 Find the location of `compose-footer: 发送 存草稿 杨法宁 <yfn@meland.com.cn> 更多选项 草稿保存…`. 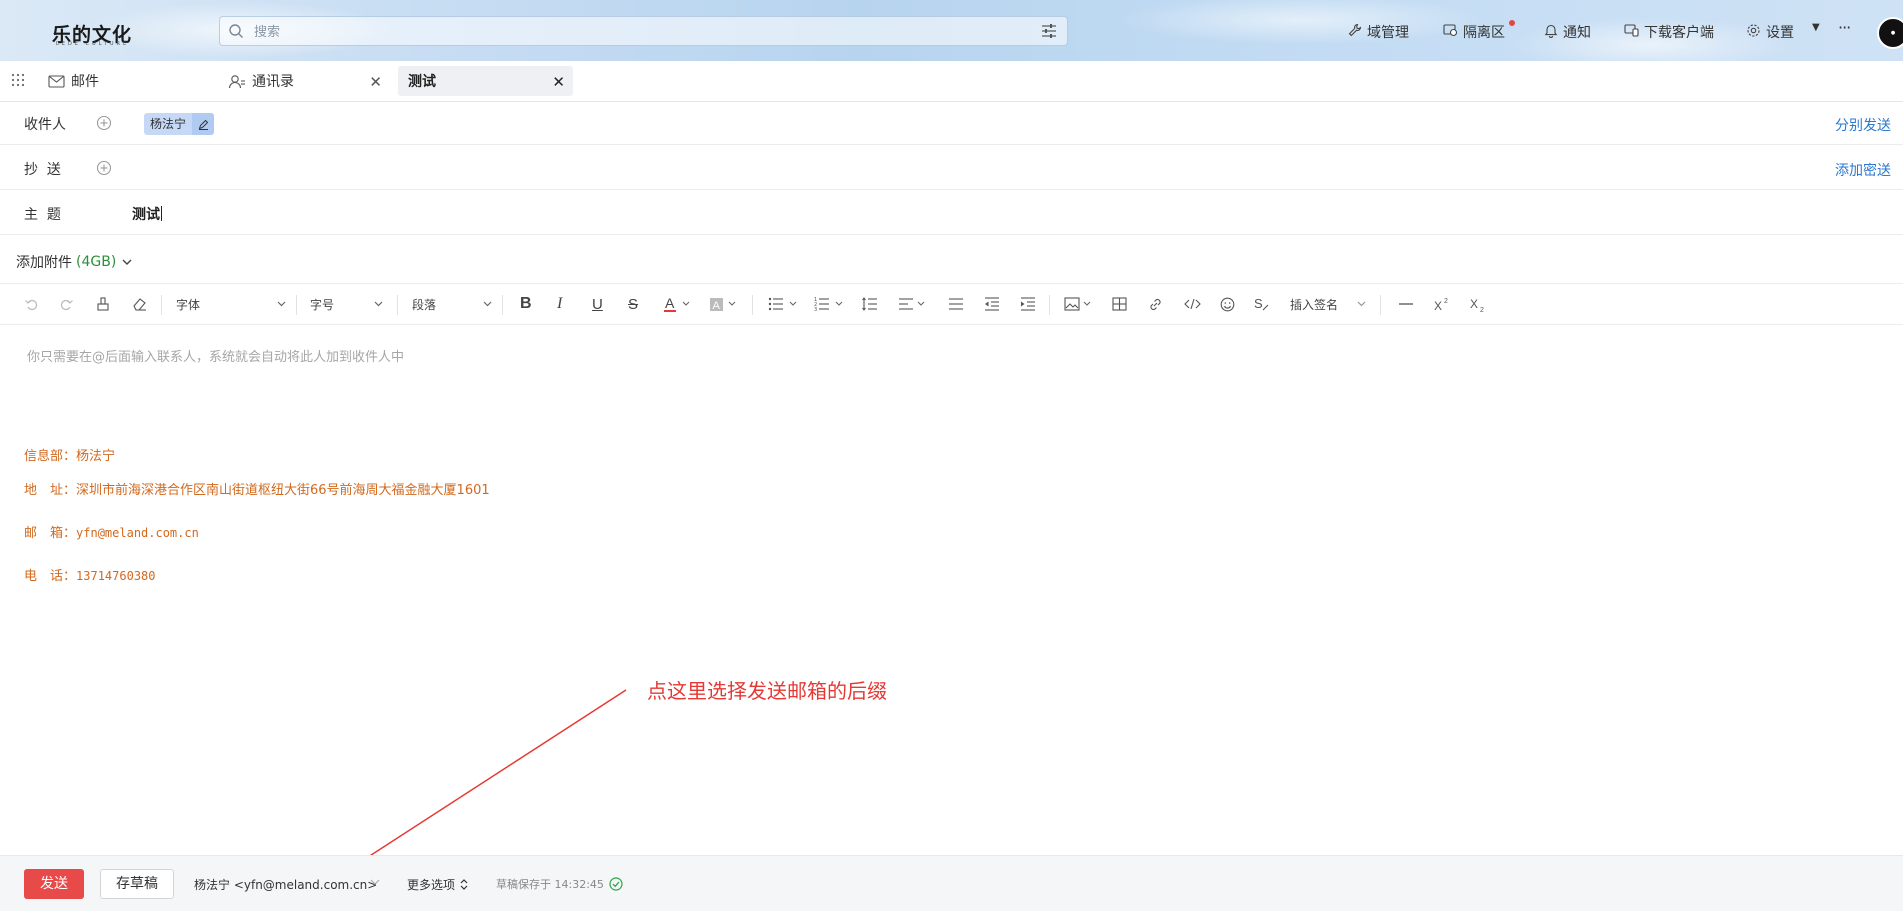

compose-footer: 发送 存草稿 杨法宁 <yfn@meland.com.cn> 更多选项 草稿保存… is located at coordinates (951, 883).